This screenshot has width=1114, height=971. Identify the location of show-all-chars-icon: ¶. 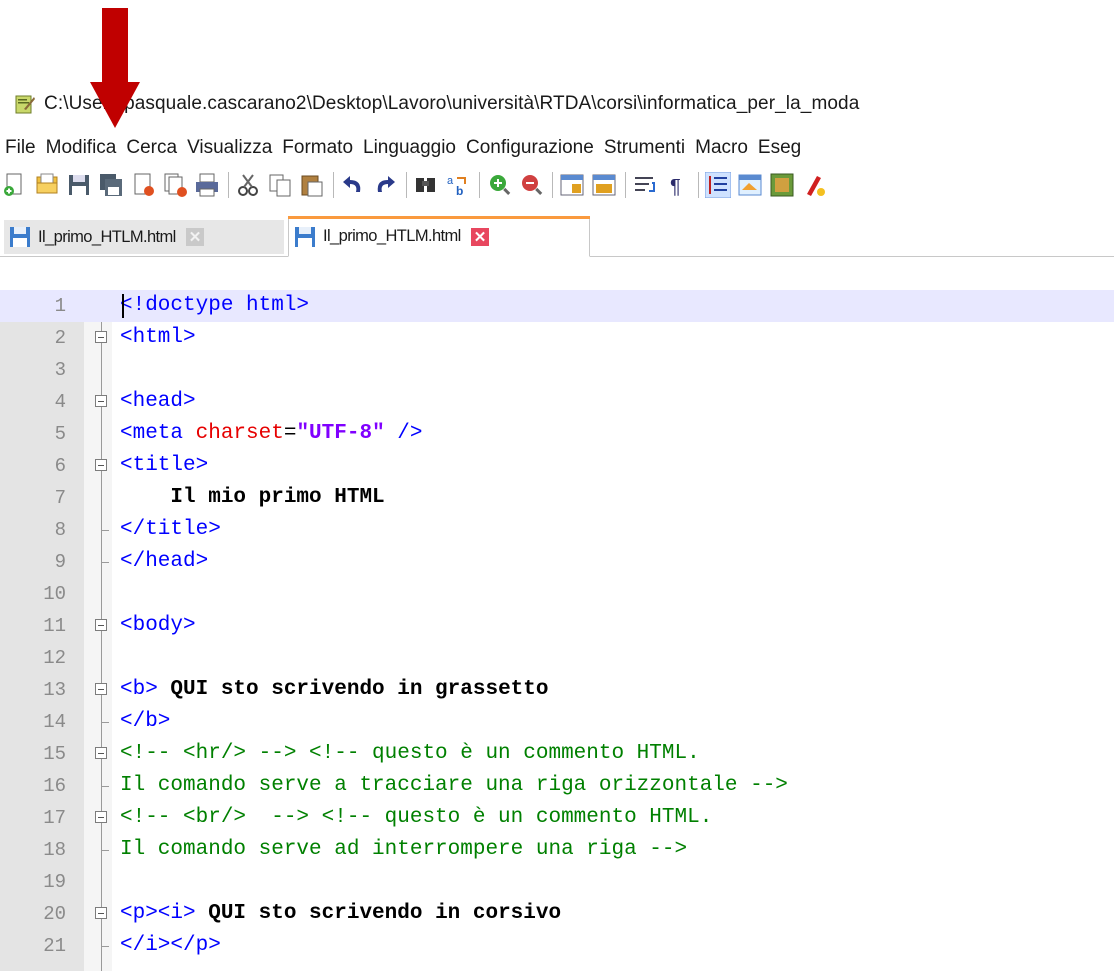
(677, 185).